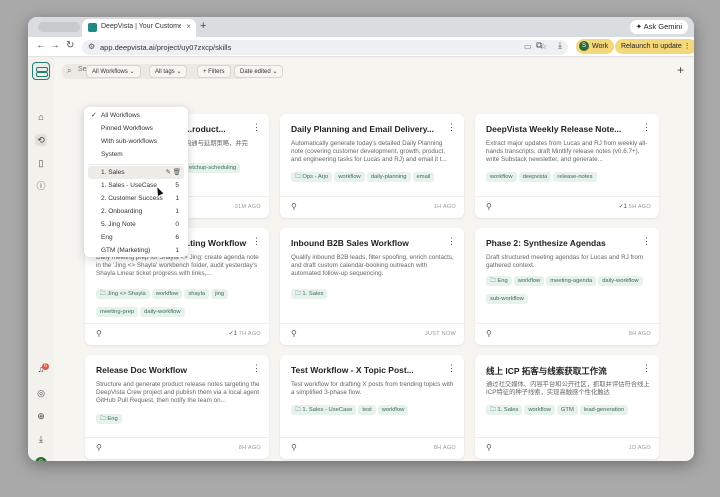 Image resolution: width=720 pixels, height=497 pixels. I want to click on card-timestamp: 5H AGO, so click(639, 207).